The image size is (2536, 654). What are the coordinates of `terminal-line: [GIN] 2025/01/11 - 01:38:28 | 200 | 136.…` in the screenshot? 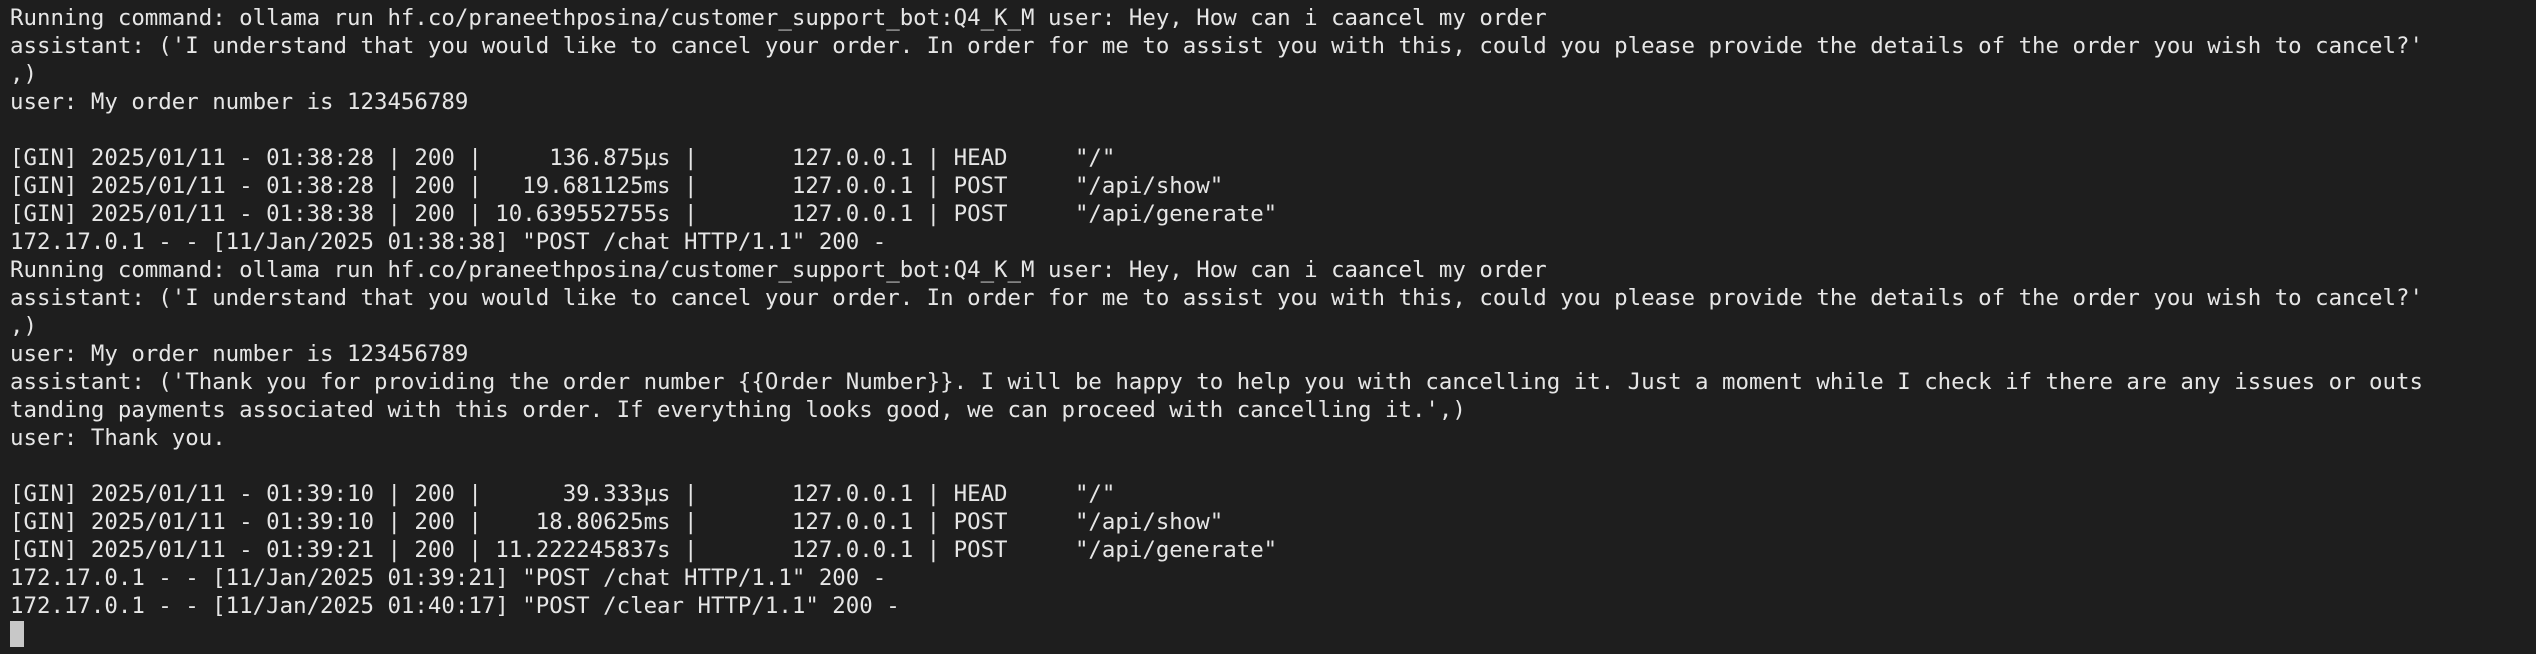 It's located at (563, 158).